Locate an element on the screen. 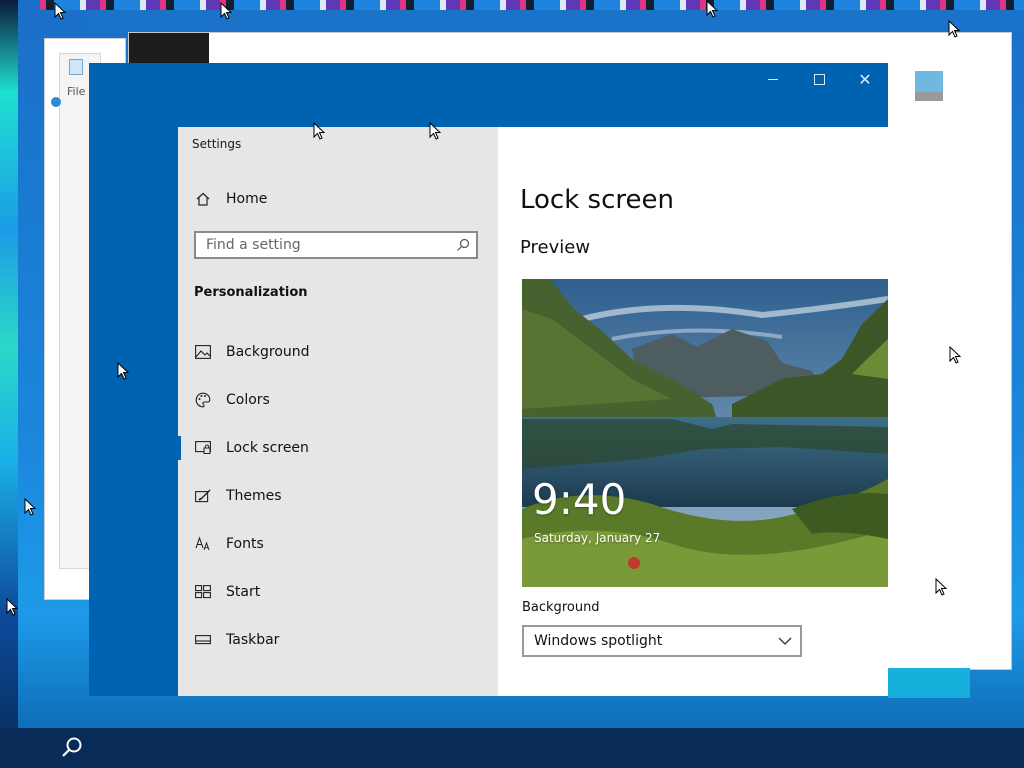  nav-themes-label: Themes is located at coordinates (254, 496).